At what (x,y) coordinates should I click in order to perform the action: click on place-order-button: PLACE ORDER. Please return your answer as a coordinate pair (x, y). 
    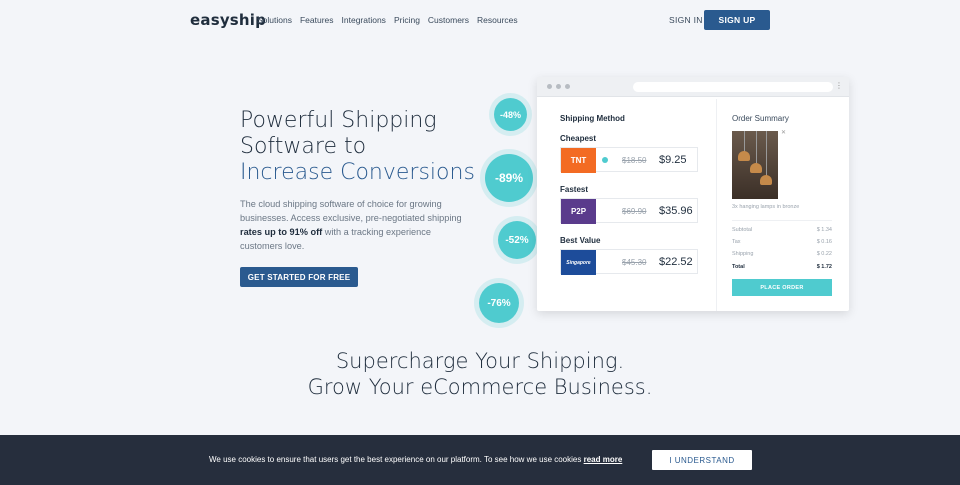
    Looking at the image, I should click on (782, 287).